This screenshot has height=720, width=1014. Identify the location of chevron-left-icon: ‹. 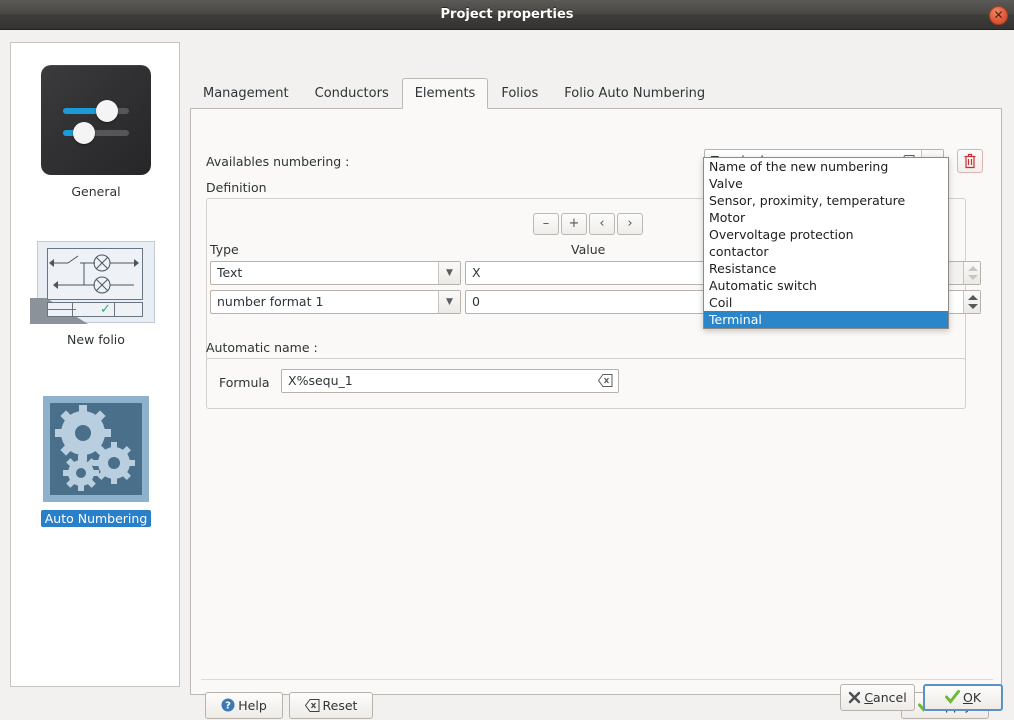
(602, 224).